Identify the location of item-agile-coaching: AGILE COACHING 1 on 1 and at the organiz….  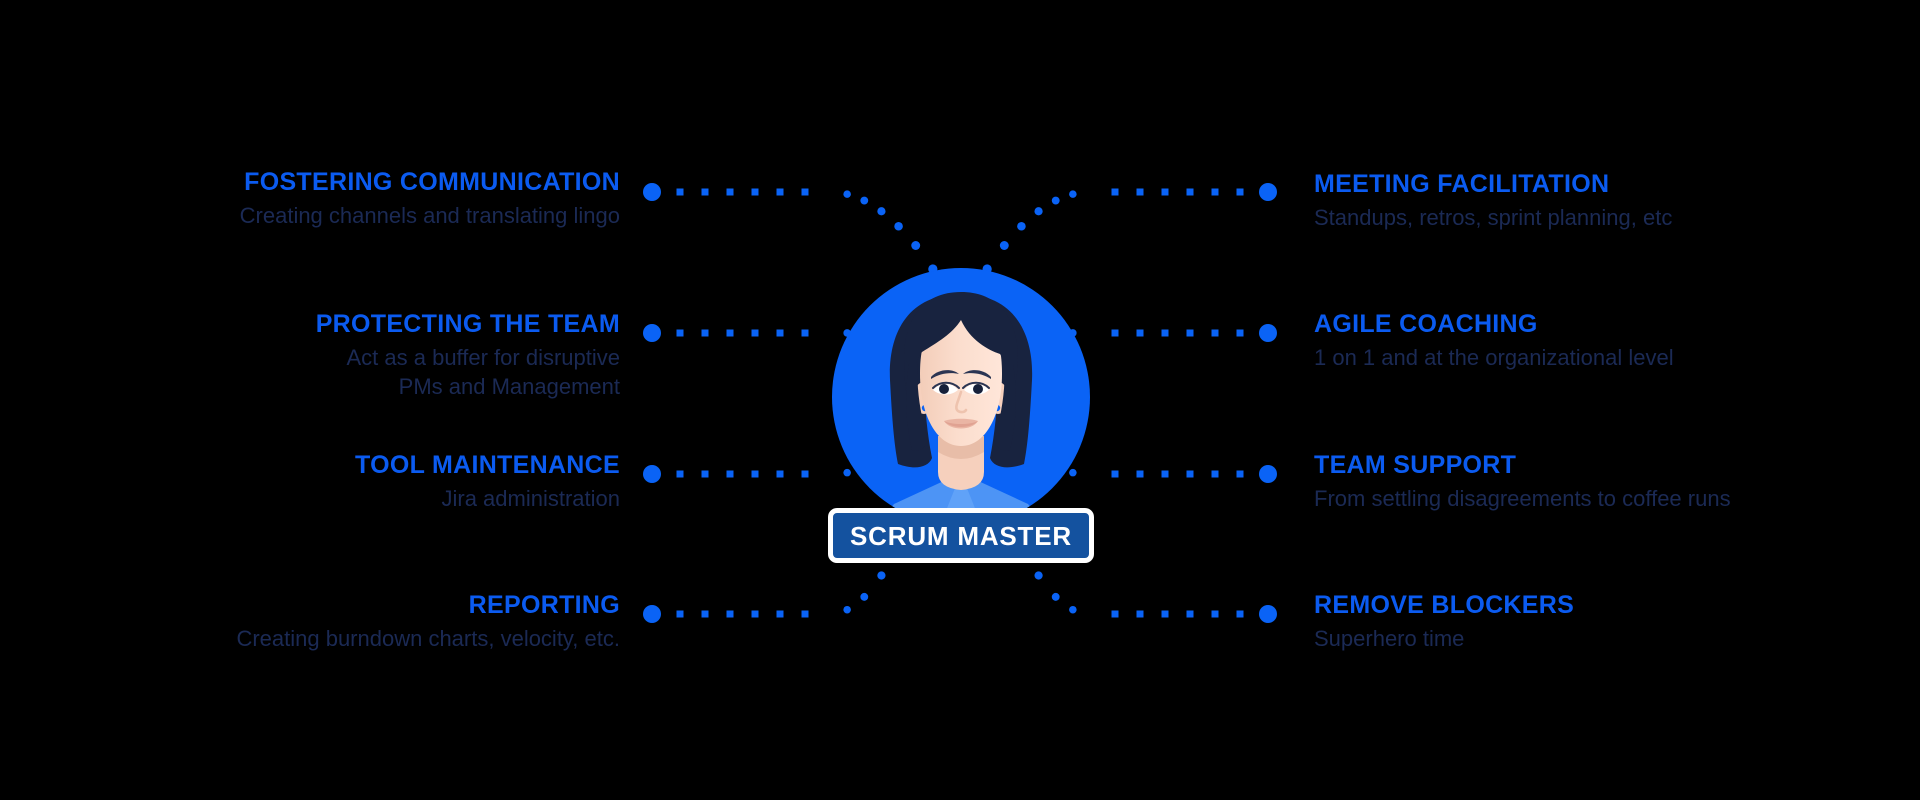
(1617, 341).